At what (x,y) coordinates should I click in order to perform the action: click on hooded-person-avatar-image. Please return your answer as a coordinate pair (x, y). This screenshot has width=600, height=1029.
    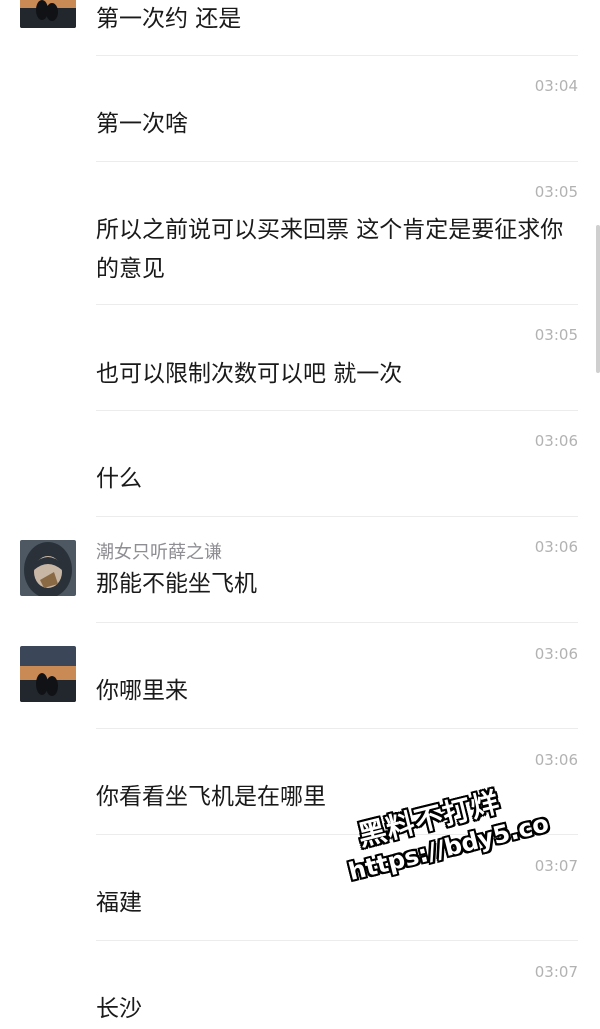
    Looking at the image, I should click on (48, 568).